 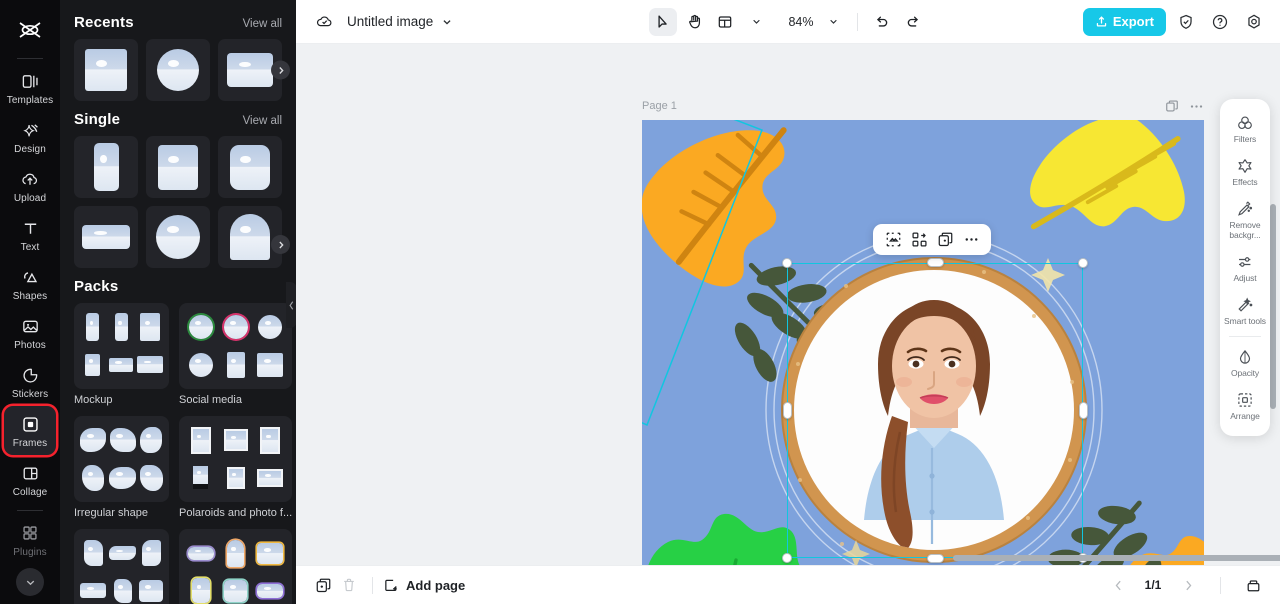 I want to click on cloud-saved-icon, so click(x=324, y=22).